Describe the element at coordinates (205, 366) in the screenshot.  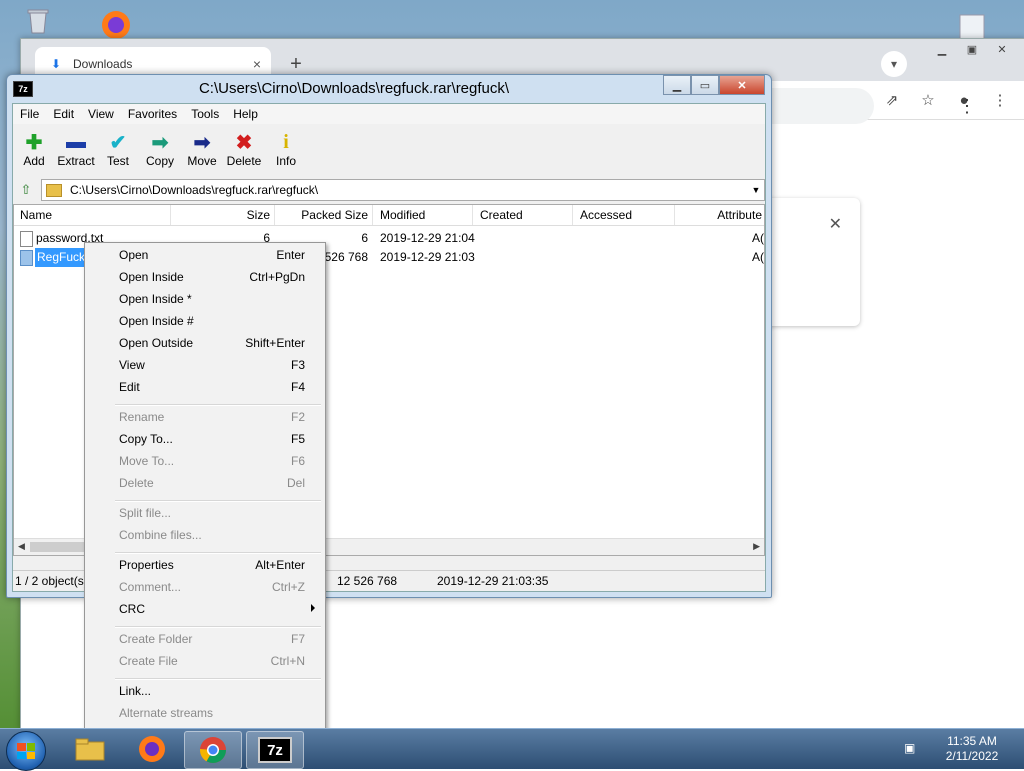
I see `menu-item-view: View F3` at that location.